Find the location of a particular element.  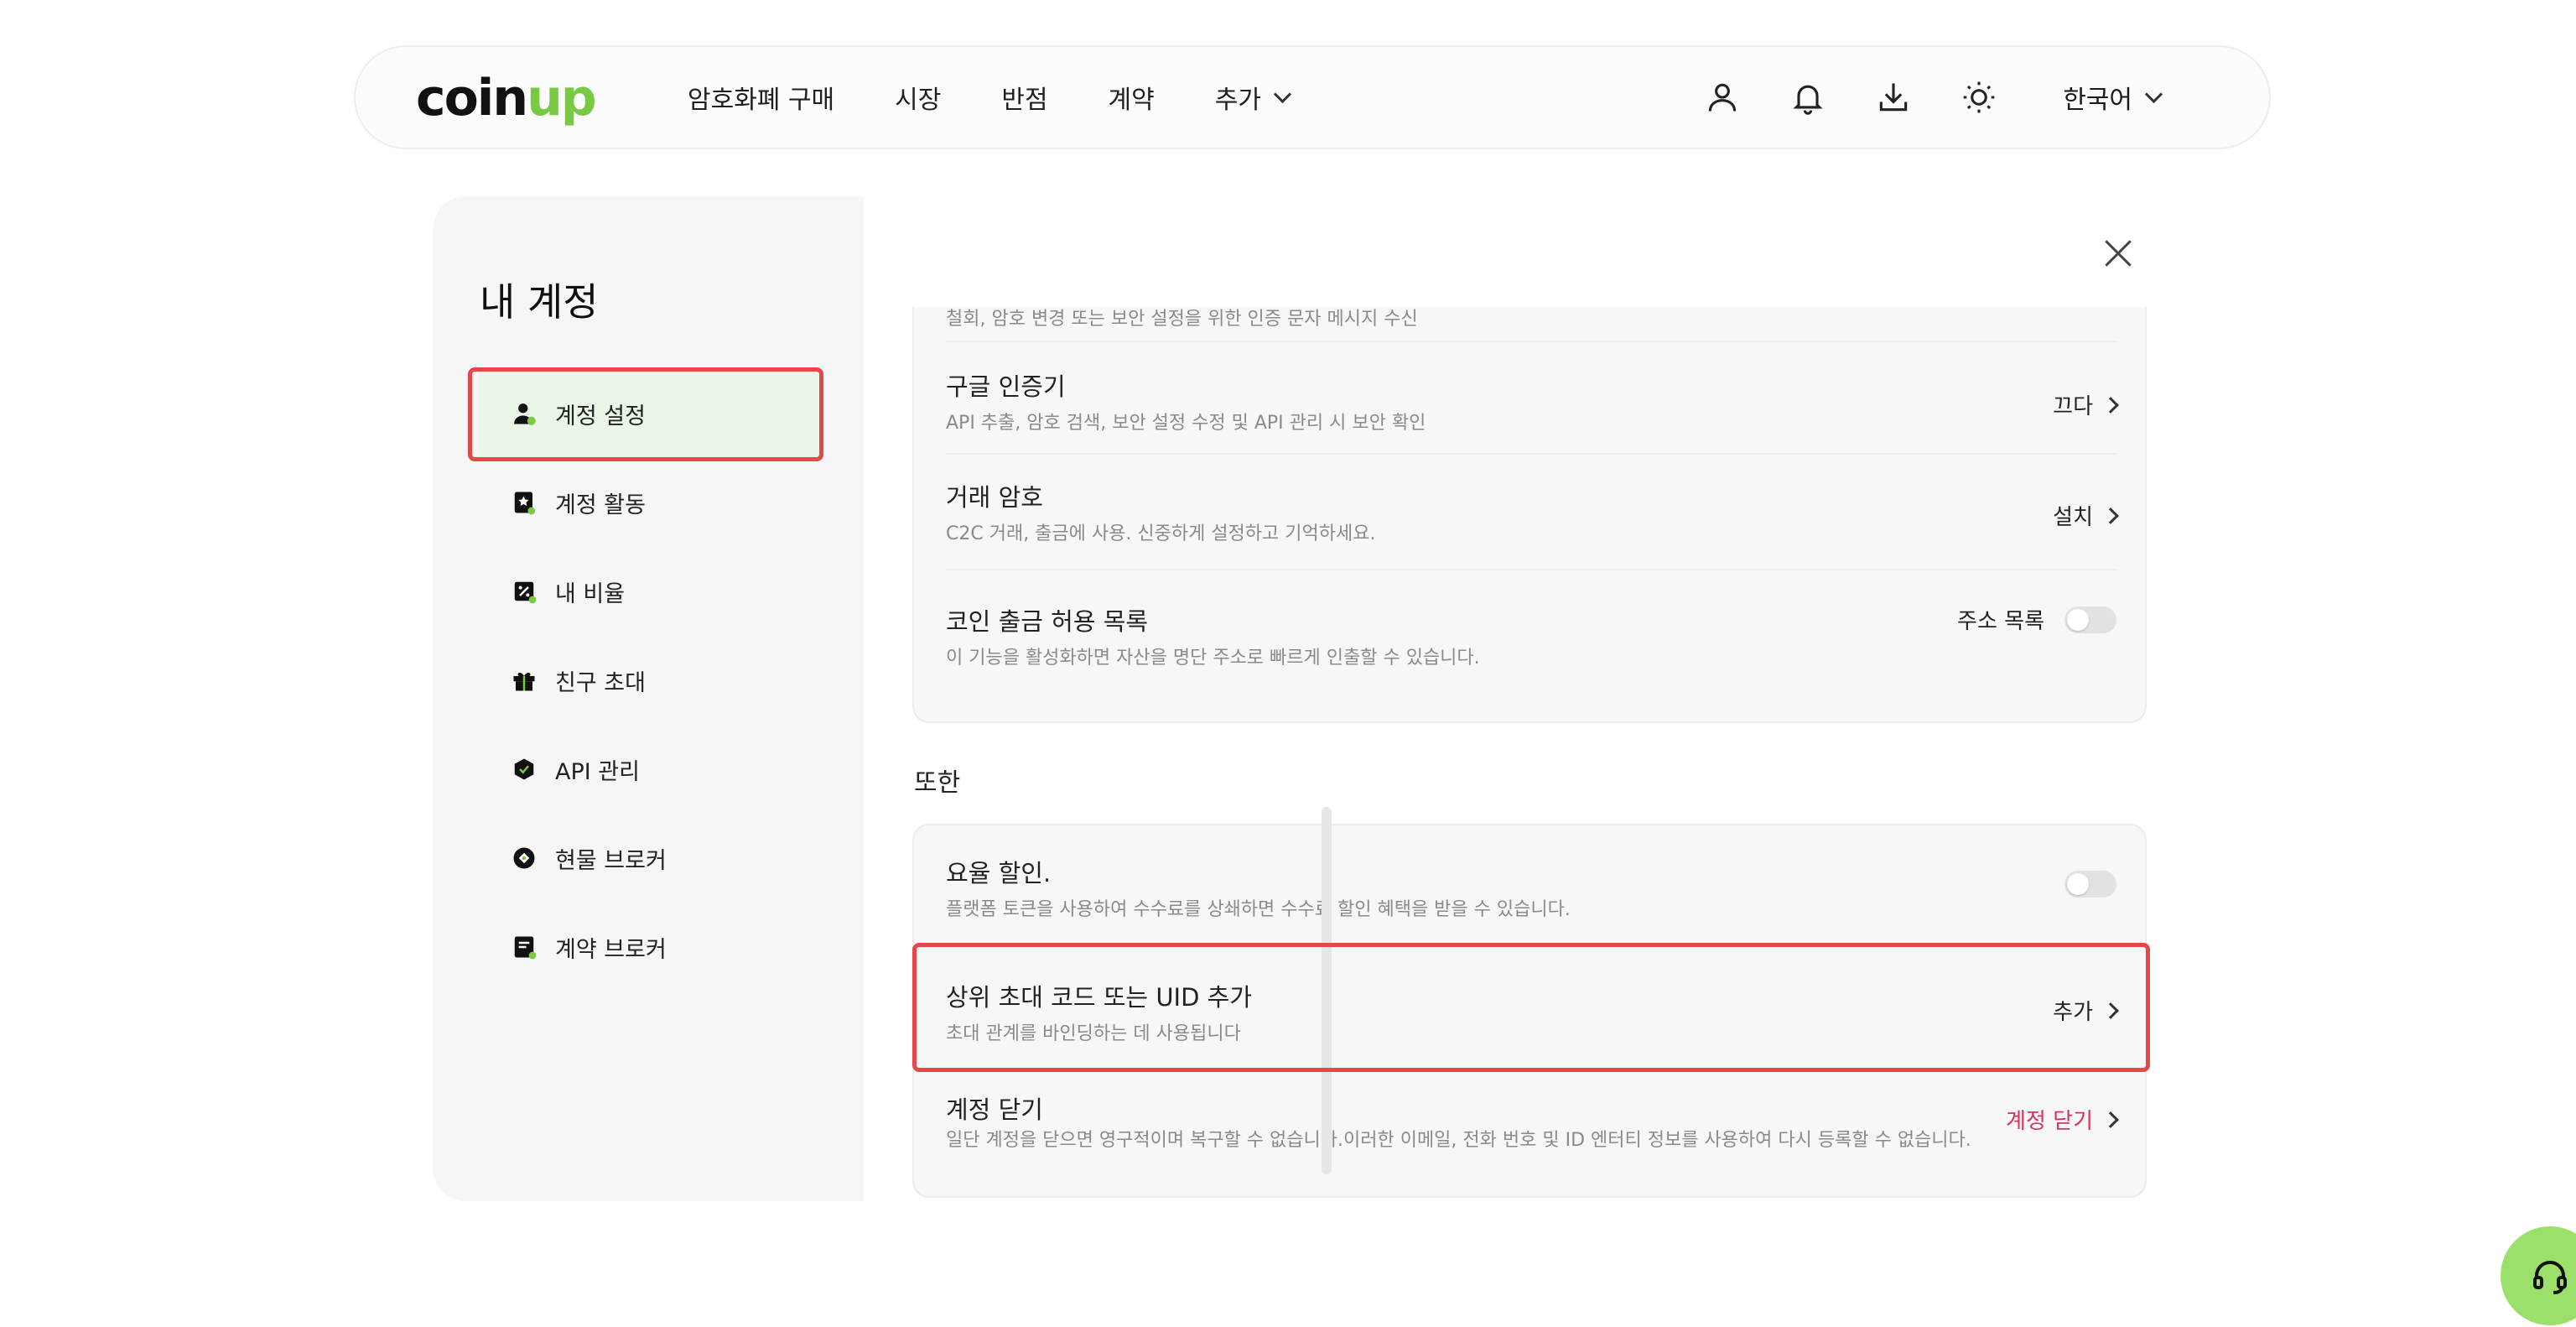

user-icon is located at coordinates (1722, 97).